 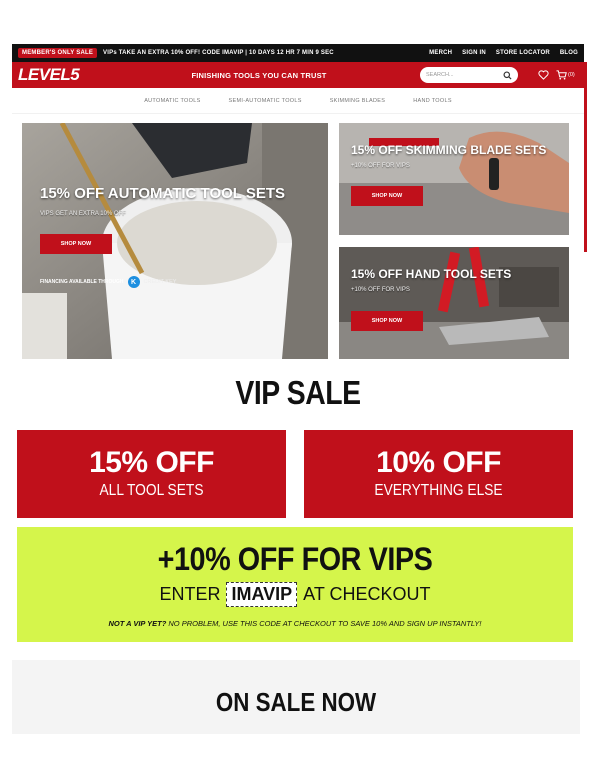 I want to click on vip-extra-discount: +10% OFF FOR VIPS, so click(x=295, y=559).